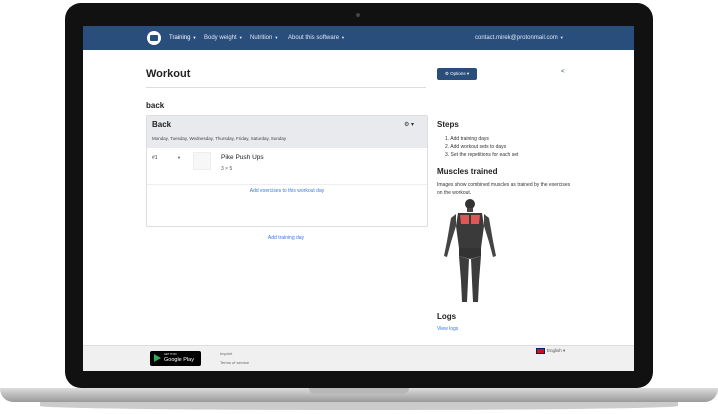 This screenshot has width=718, height=414. What do you see at coordinates (464, 219) in the screenshot?
I see `chest-left-muscle` at bounding box center [464, 219].